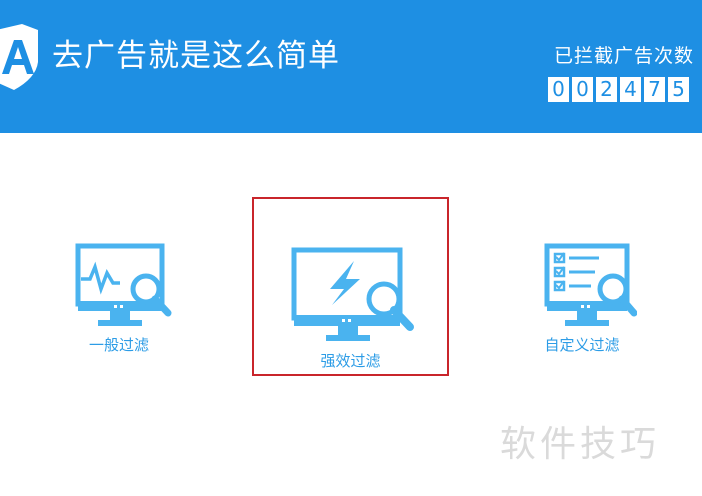 The image size is (702, 496). What do you see at coordinates (590, 284) in the screenshot?
I see `monitor-checklist-search-icon` at bounding box center [590, 284].